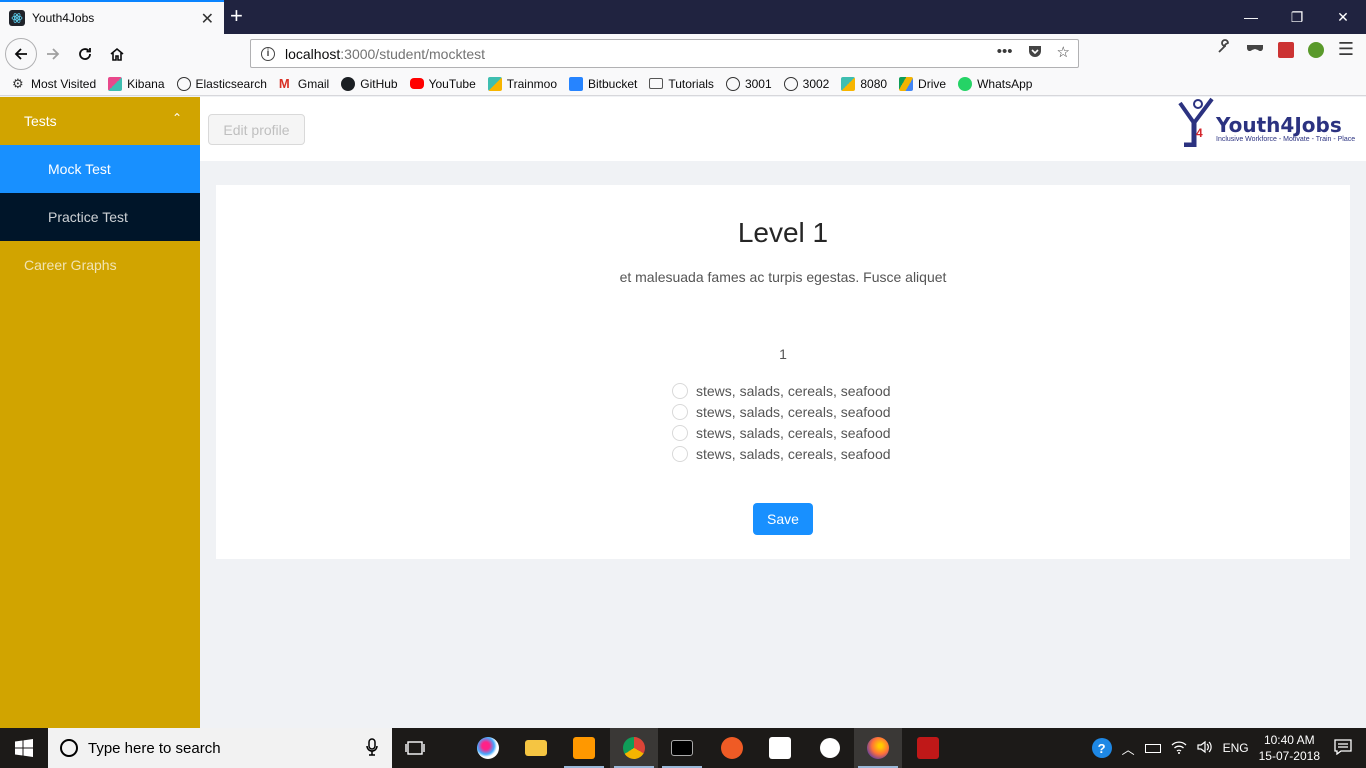  What do you see at coordinates (416, 748) in the screenshot?
I see `task-view-button` at bounding box center [416, 748].